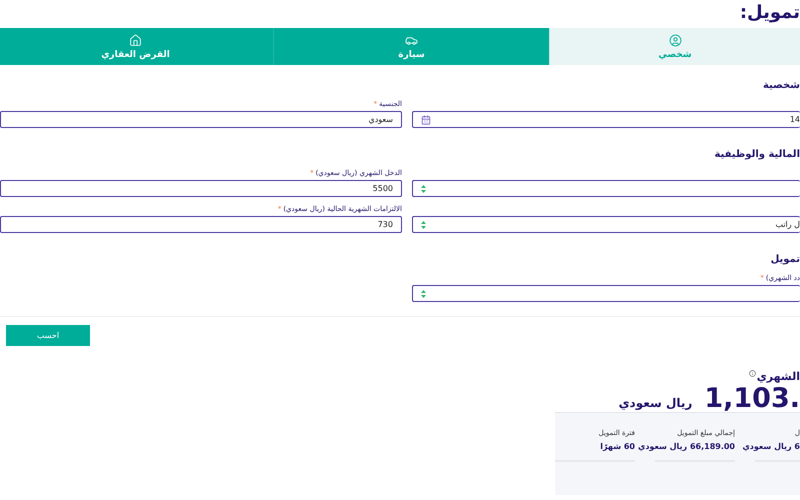  Describe the element at coordinates (752, 399) in the screenshot. I see `monthly-amount: 1,103.` at that location.